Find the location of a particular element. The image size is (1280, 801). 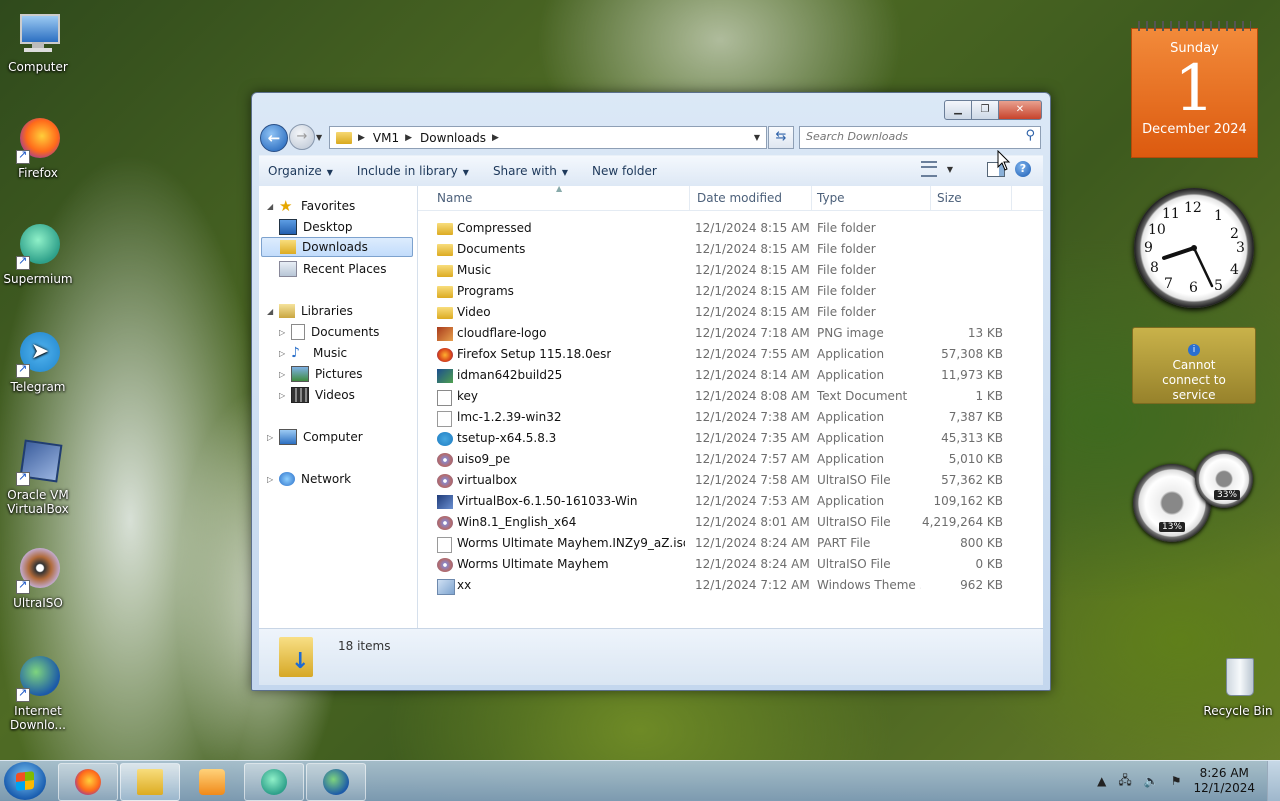

nav-desktop: Desktop is located at coordinates (316, 227).